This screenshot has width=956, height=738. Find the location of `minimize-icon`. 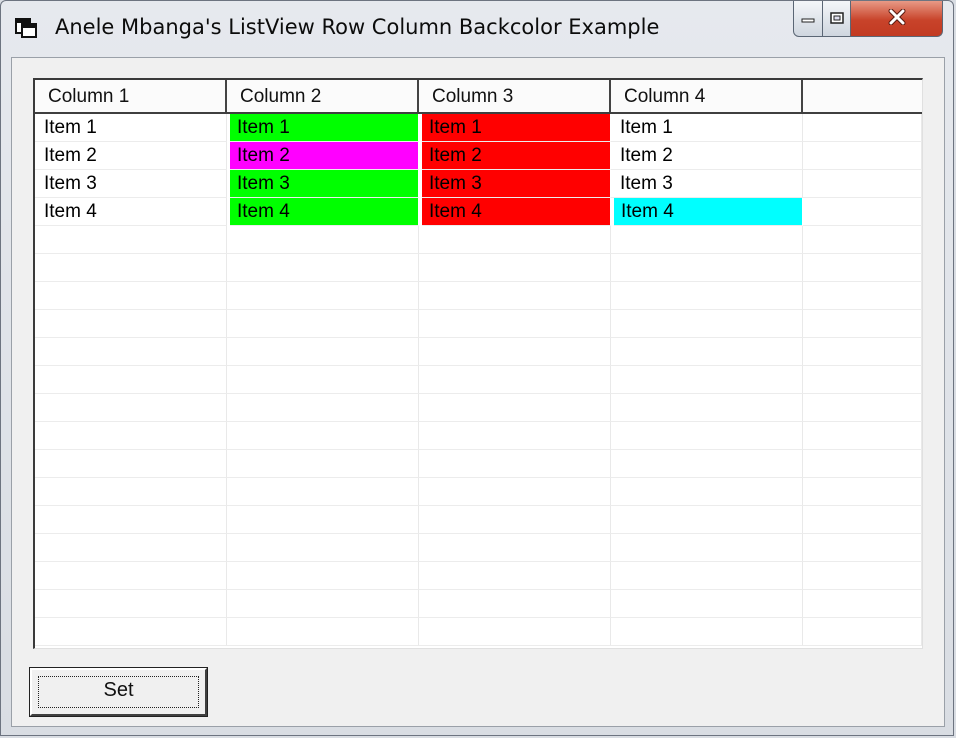

minimize-icon is located at coordinates (808, 18).